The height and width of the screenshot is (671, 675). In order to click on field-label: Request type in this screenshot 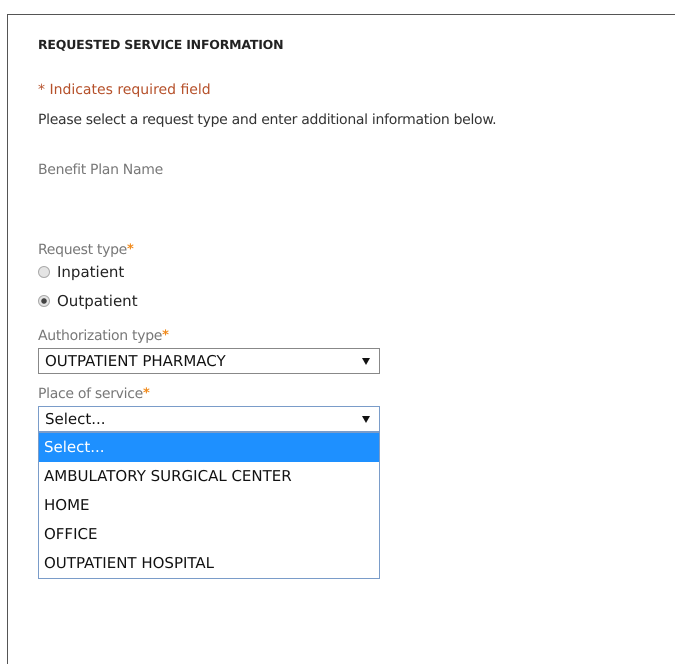, I will do `click(82, 250)`.